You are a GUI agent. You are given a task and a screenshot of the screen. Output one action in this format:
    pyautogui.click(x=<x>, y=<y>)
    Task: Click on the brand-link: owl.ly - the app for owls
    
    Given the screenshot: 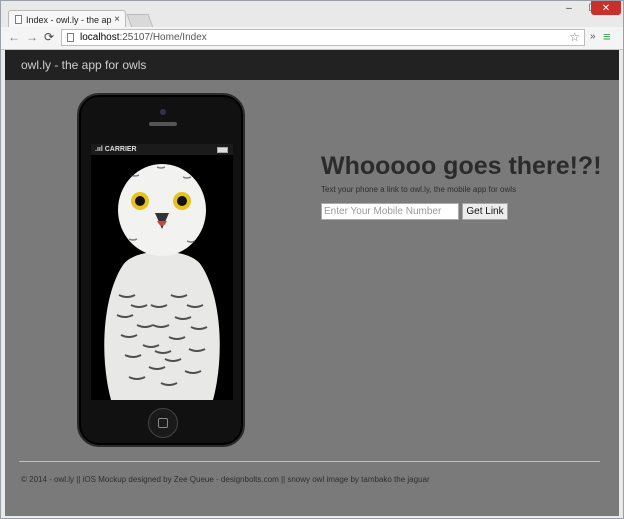 What is the action you would take?
    pyautogui.click(x=83, y=65)
    